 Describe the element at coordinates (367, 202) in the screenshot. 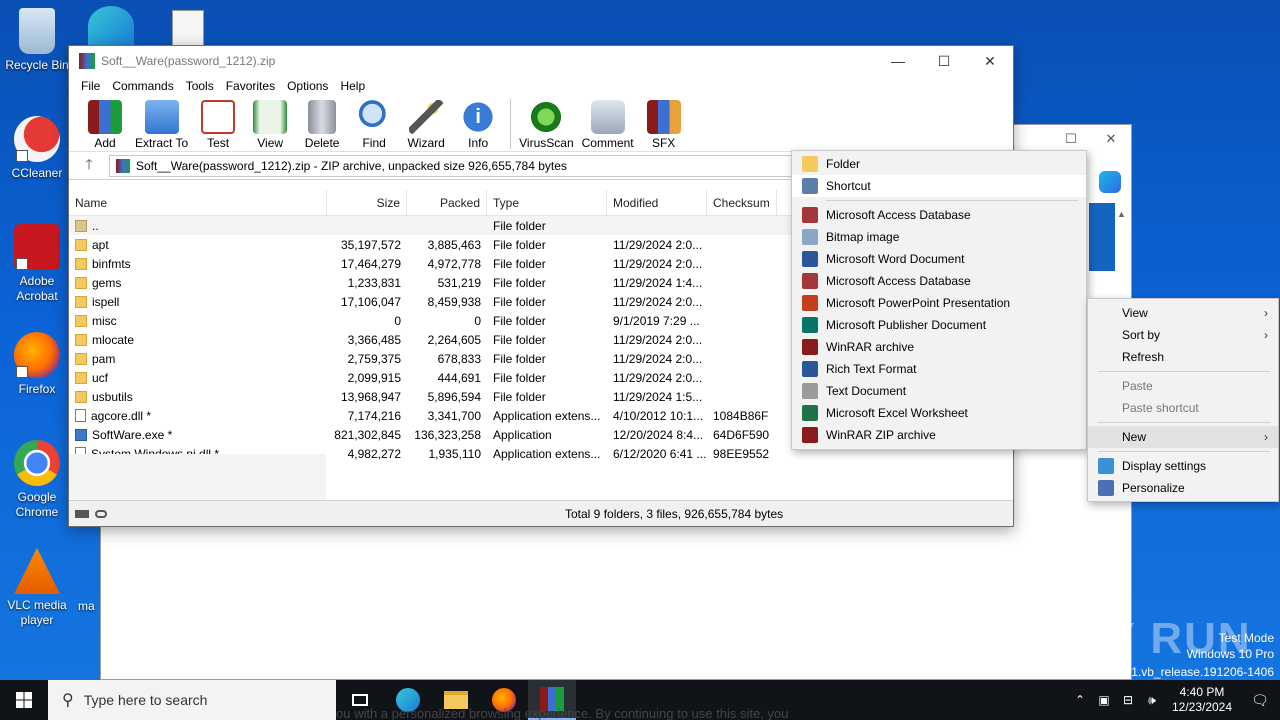

I see `column-size: Size` at that location.